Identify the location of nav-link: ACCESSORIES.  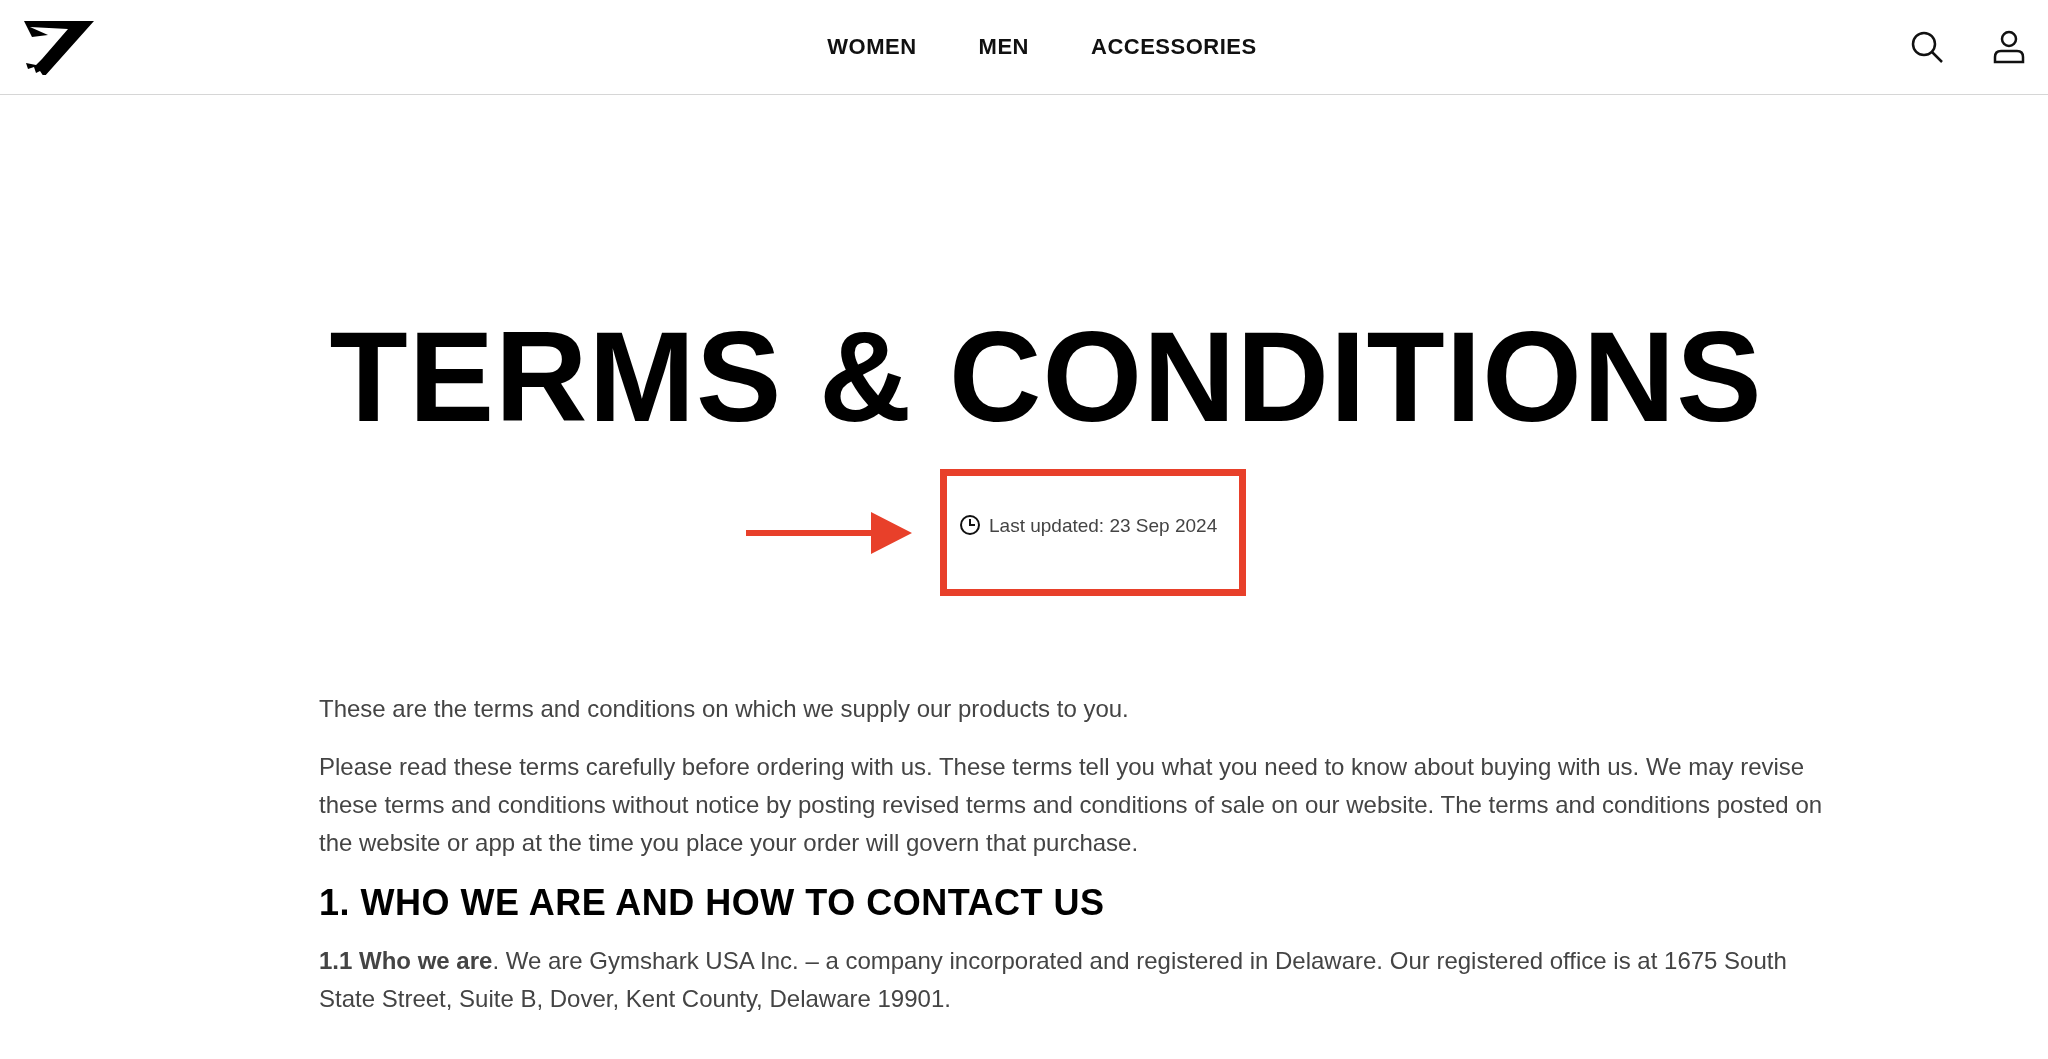
(1174, 47).